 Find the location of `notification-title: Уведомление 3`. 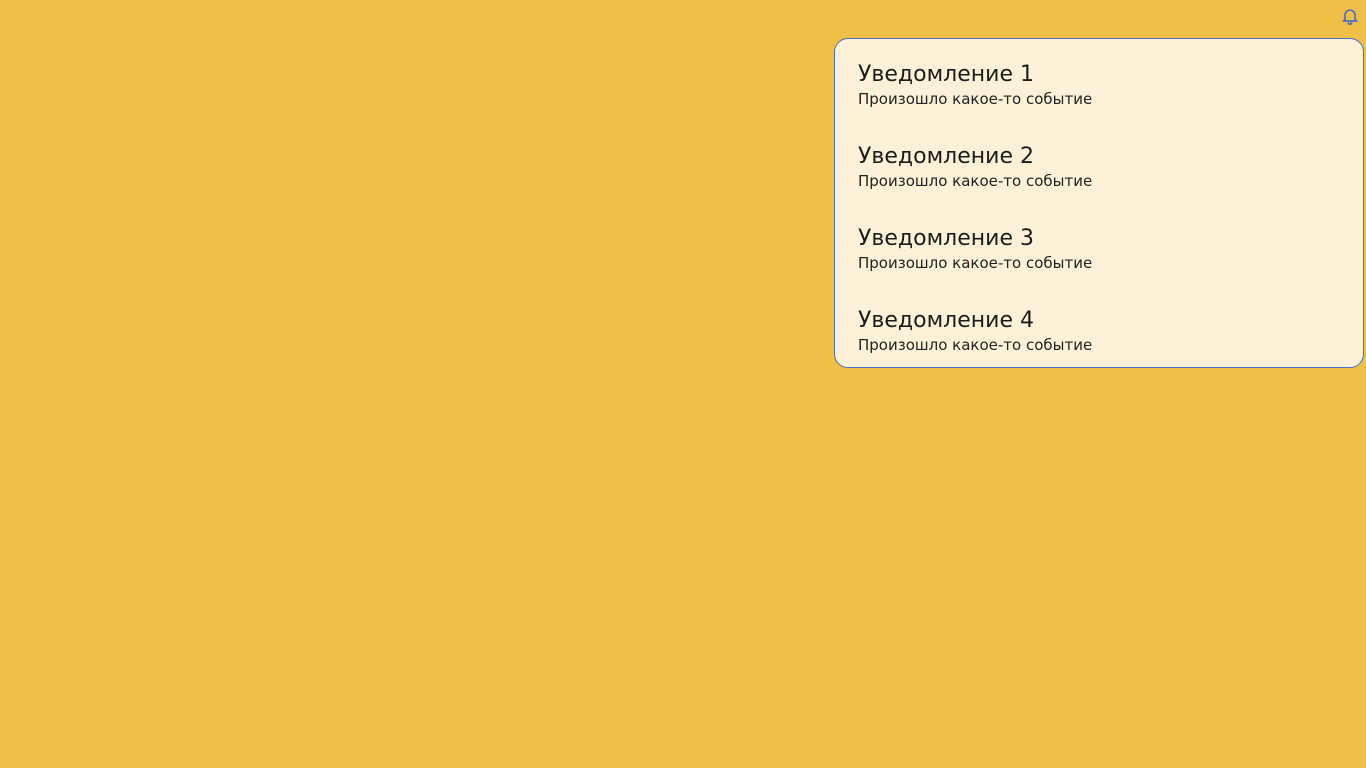

notification-title: Уведомление 3 is located at coordinates (946, 238).